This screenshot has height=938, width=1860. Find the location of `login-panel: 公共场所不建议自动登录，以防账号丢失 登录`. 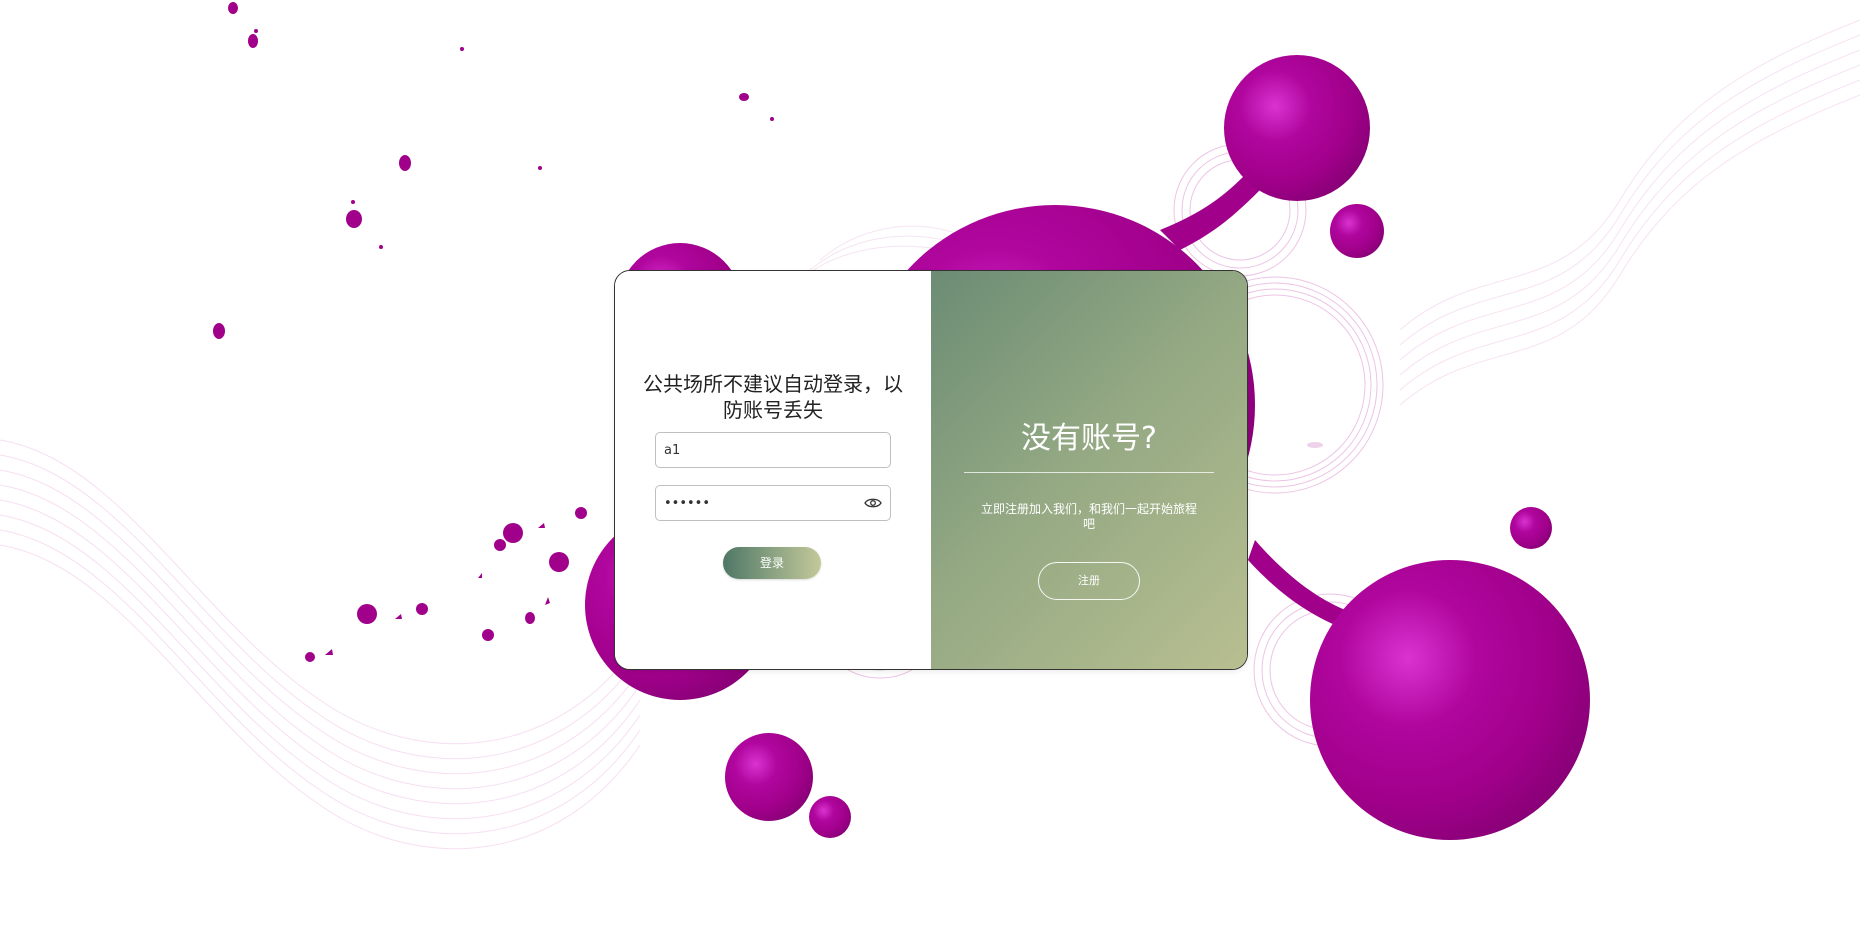

login-panel: 公共场所不建议自动登录，以防账号丢失 登录 is located at coordinates (773, 470).